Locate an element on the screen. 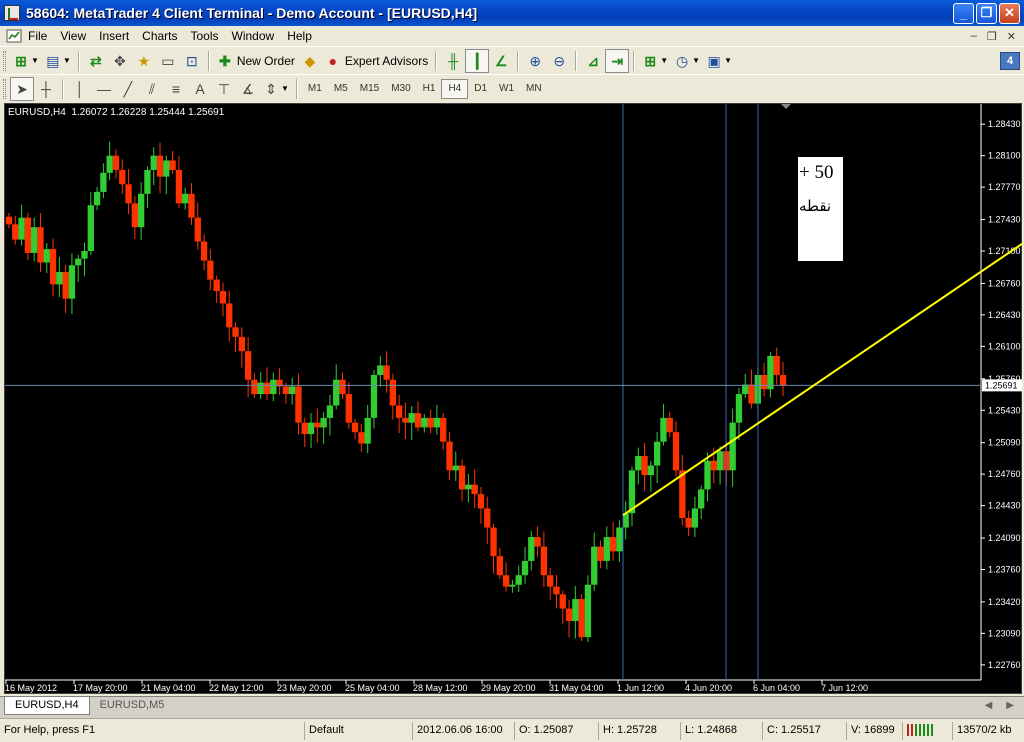  zoom-in-icon: ⊕ is located at coordinates (535, 60).